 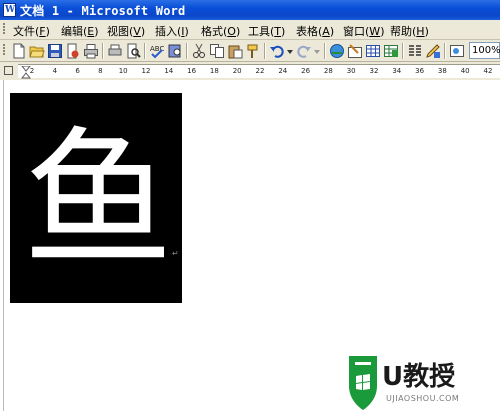 I want to click on open-folder-icon, so click(x=37, y=51).